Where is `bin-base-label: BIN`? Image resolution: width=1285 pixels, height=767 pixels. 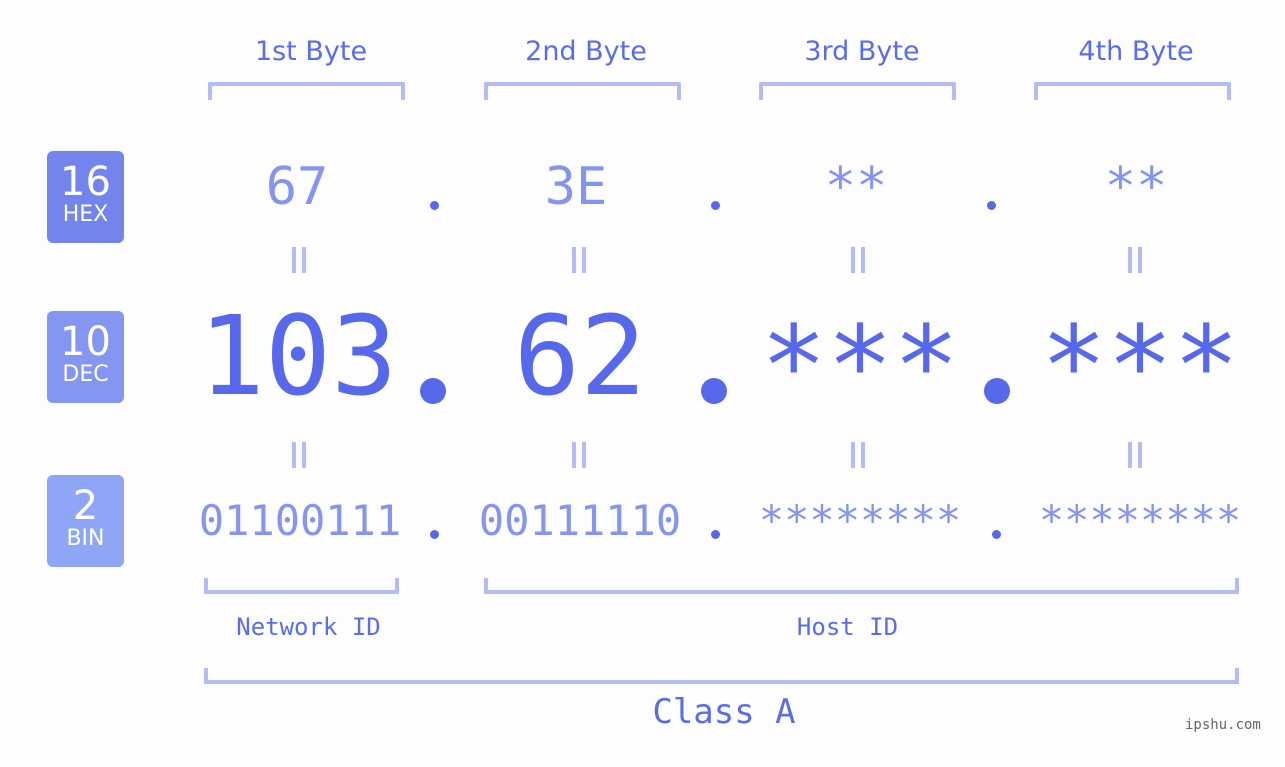
bin-base-label: BIN is located at coordinates (85, 538).